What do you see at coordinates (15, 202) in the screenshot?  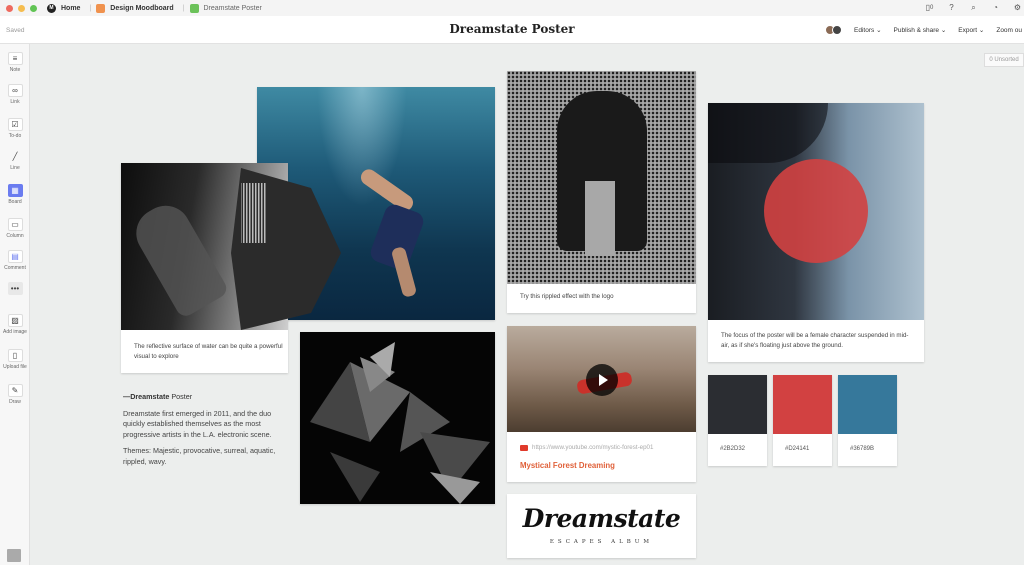 I see `tool-label: Board` at bounding box center [15, 202].